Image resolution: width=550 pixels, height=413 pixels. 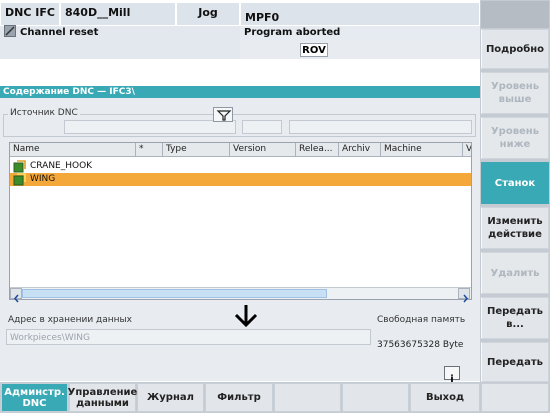 What do you see at coordinates (452, 375) in the screenshot?
I see `info-button: i` at bounding box center [452, 375].